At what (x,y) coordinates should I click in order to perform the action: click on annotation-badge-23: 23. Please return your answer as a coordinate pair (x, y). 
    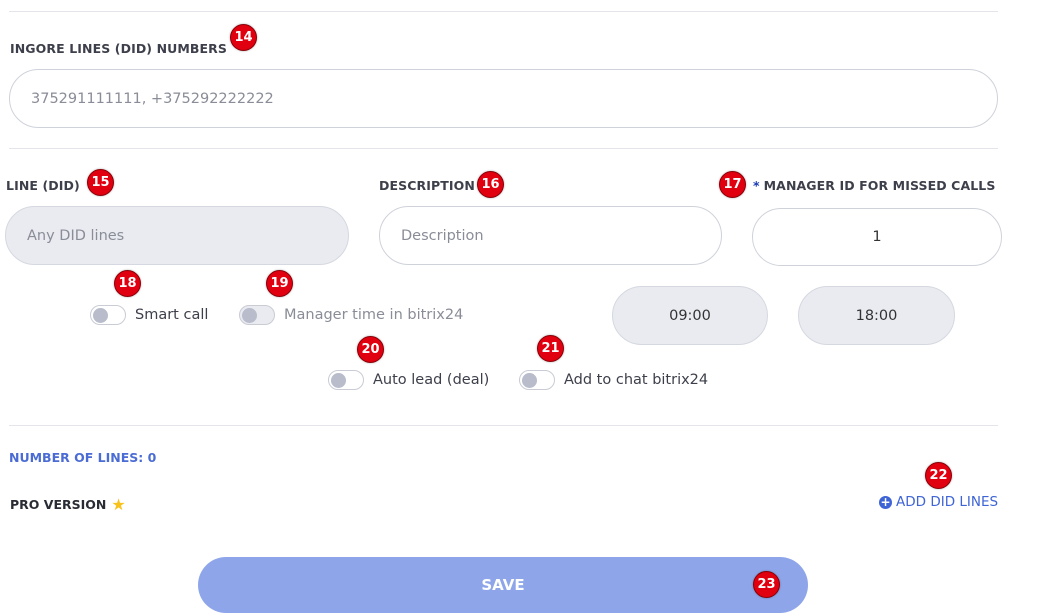
    Looking at the image, I should click on (766, 584).